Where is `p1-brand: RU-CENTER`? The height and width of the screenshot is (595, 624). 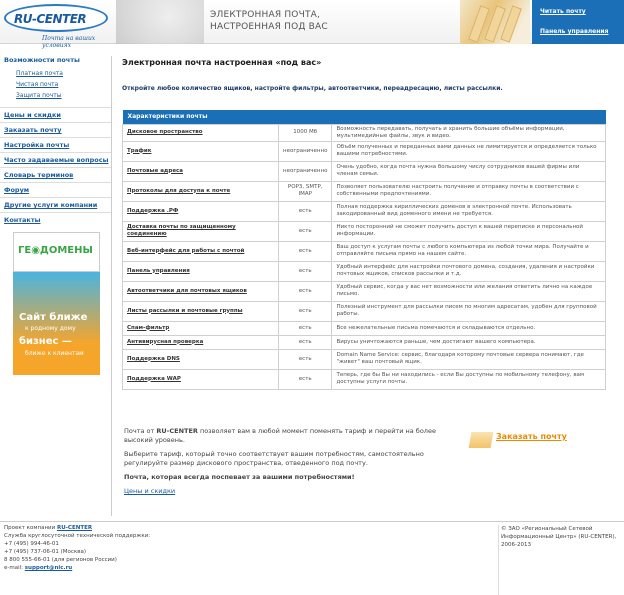
p1-brand: RU-CENTER is located at coordinates (177, 431).